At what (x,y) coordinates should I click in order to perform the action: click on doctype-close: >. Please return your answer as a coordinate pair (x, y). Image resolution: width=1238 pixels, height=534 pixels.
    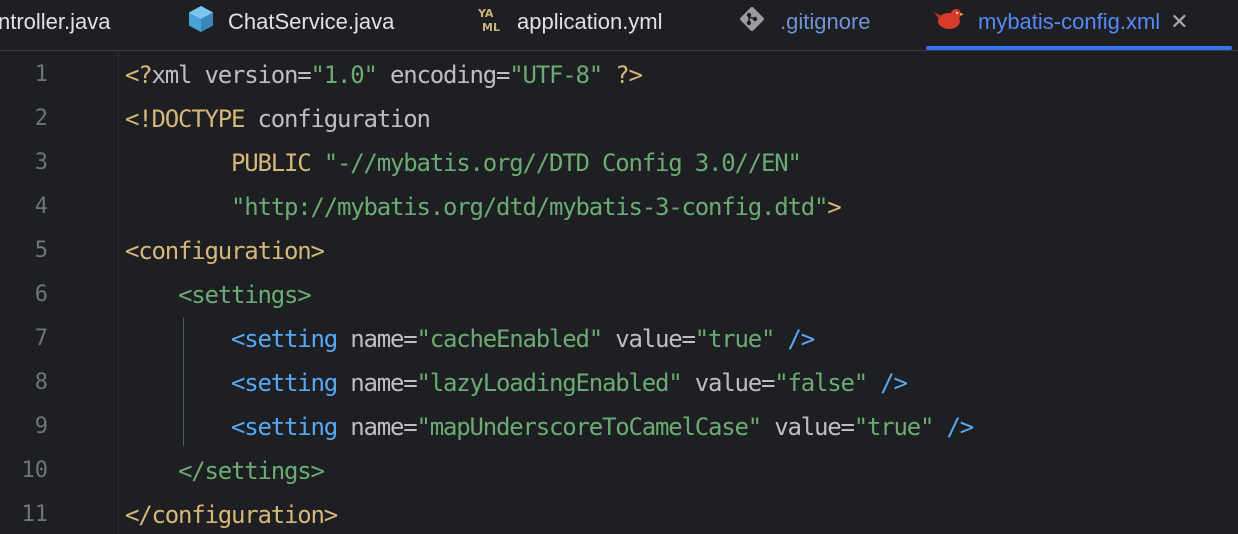
    Looking at the image, I should click on (834, 207).